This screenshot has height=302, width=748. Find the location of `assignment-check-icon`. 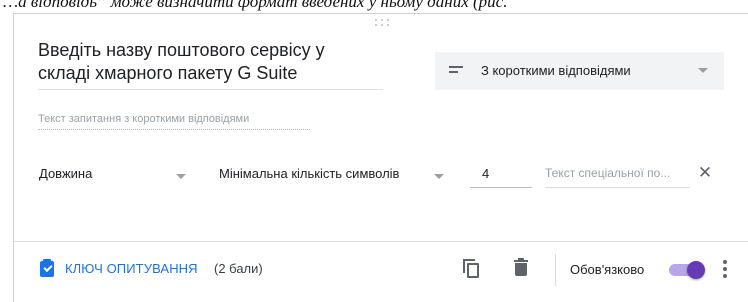

assignment-check-icon is located at coordinates (47, 268).